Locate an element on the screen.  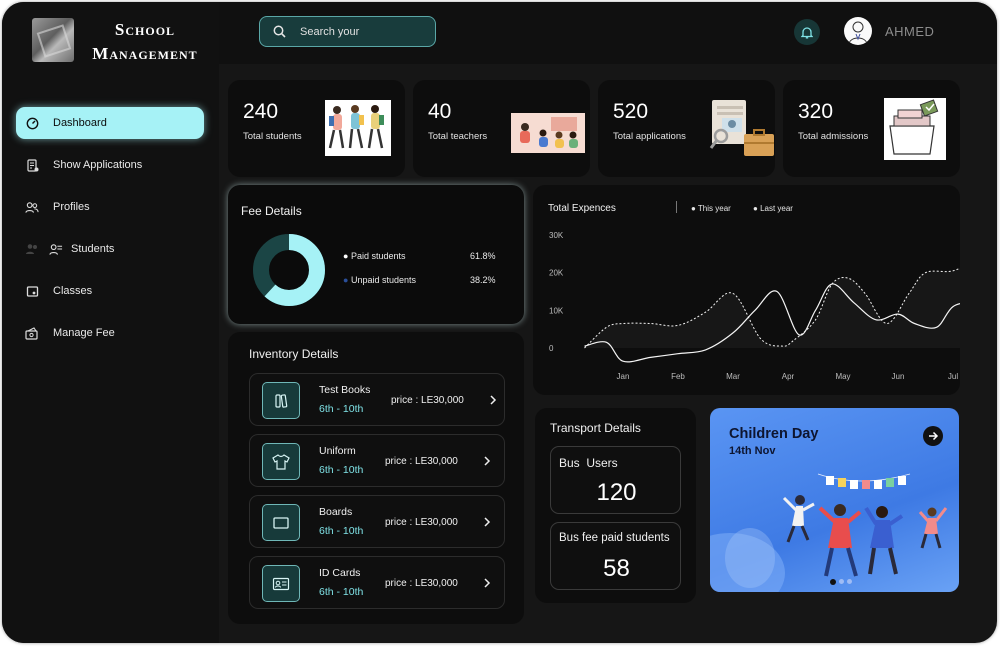
arrow-right-icon is located at coordinates (934, 436).